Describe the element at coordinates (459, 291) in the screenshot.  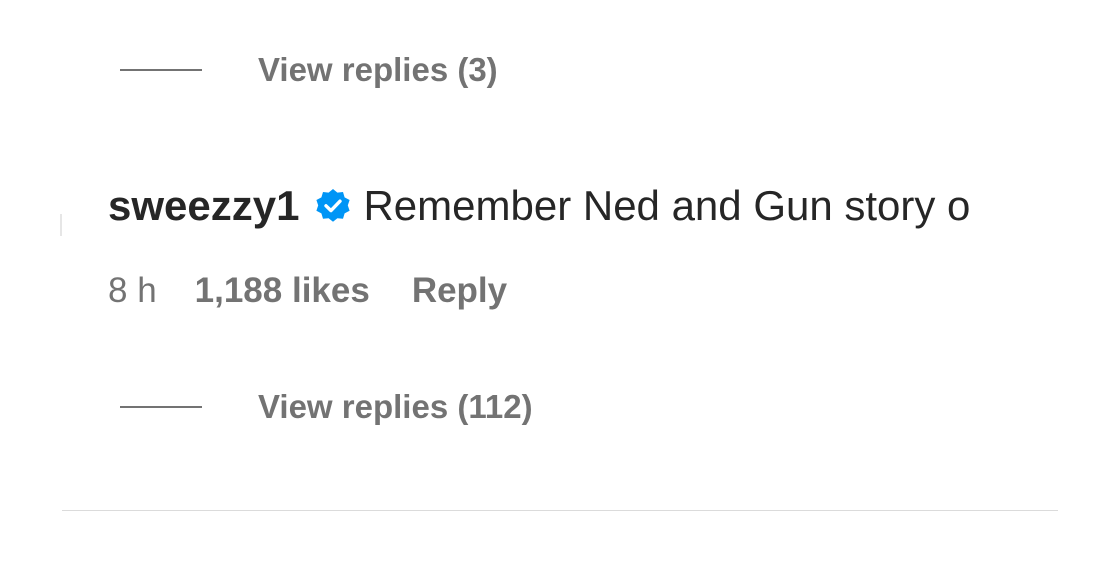
I see `reply-button: Reply` at that location.